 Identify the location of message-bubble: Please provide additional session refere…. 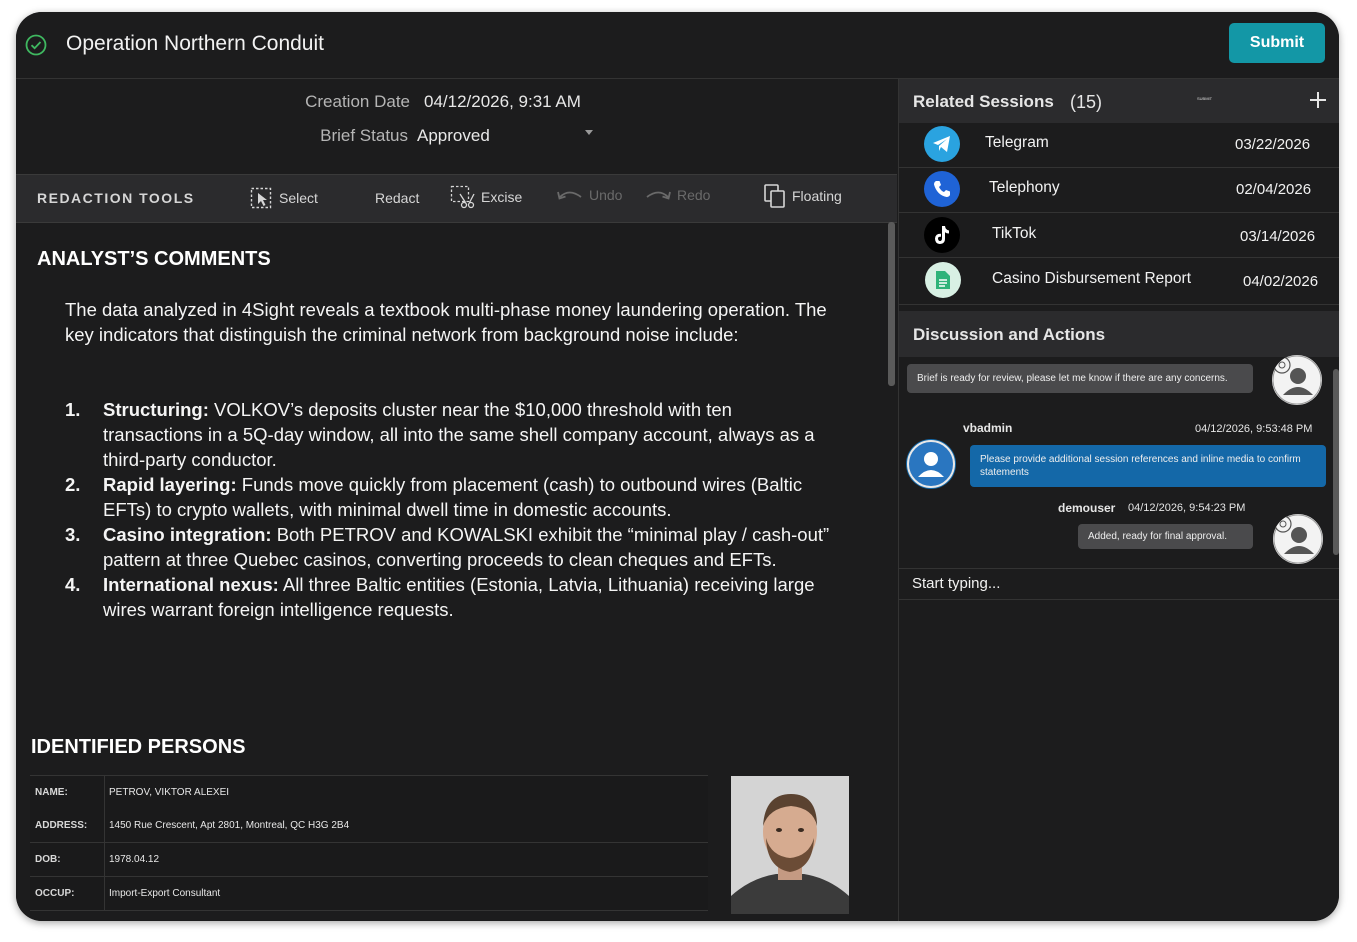
(1148, 466).